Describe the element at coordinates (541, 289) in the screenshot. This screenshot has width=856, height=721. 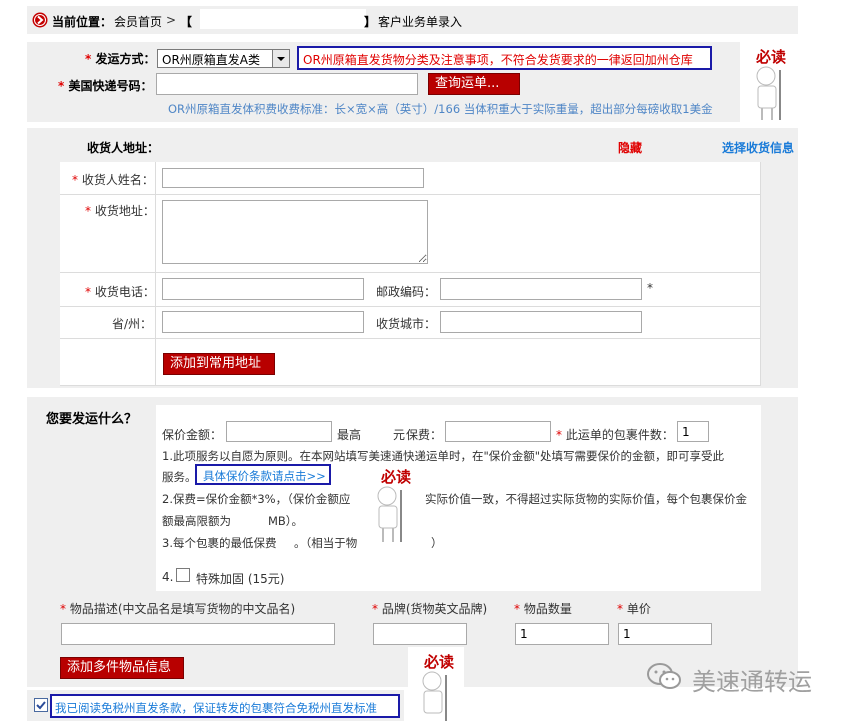
I see `zip-code-input` at that location.